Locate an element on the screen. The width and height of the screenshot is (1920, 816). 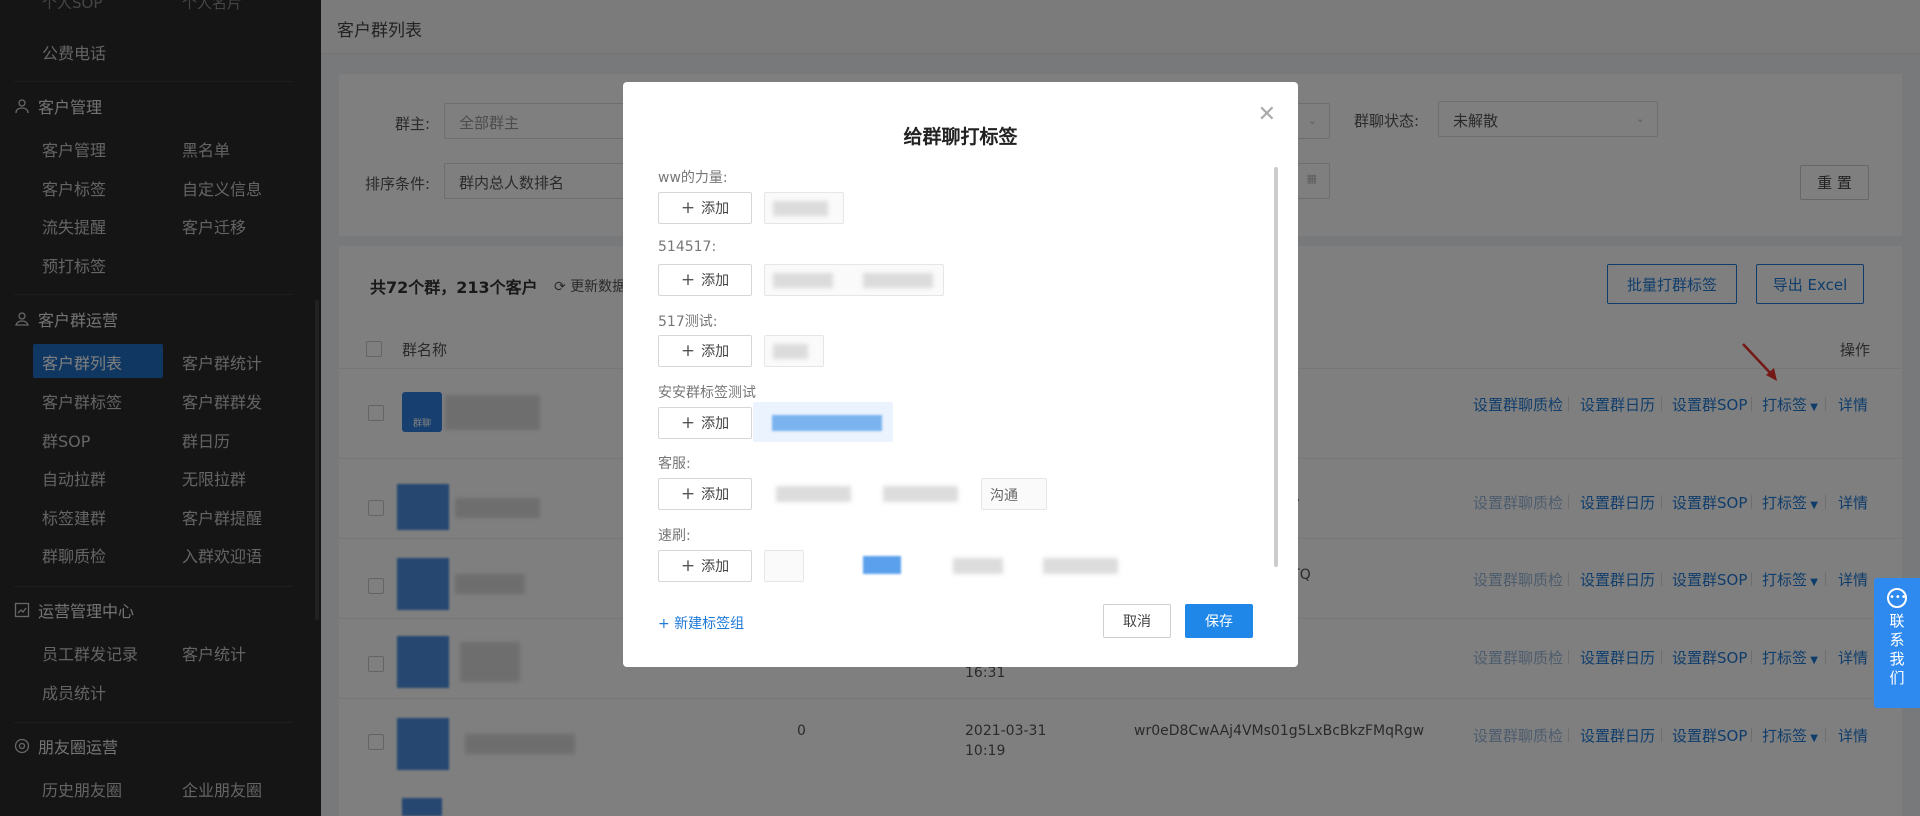
tag-chip: 沟通 is located at coordinates (1014, 494).